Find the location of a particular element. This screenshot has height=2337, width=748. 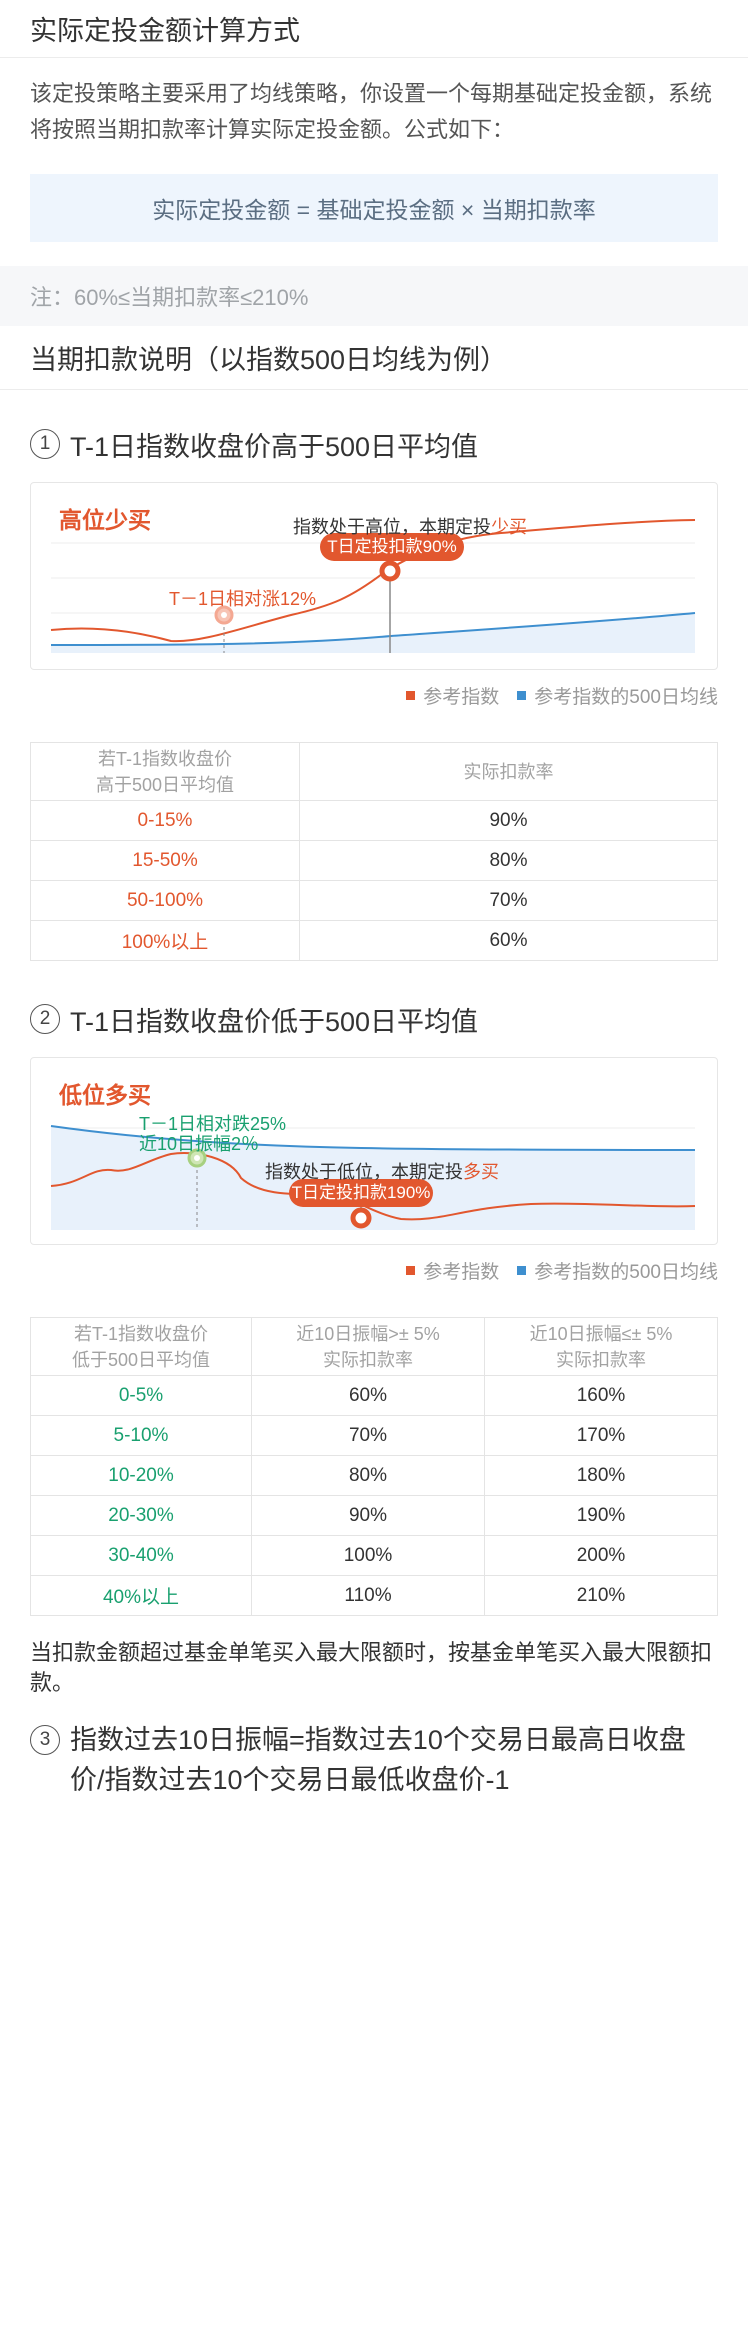

table-row: 10-20% 80% 180% is located at coordinates (374, 1475).